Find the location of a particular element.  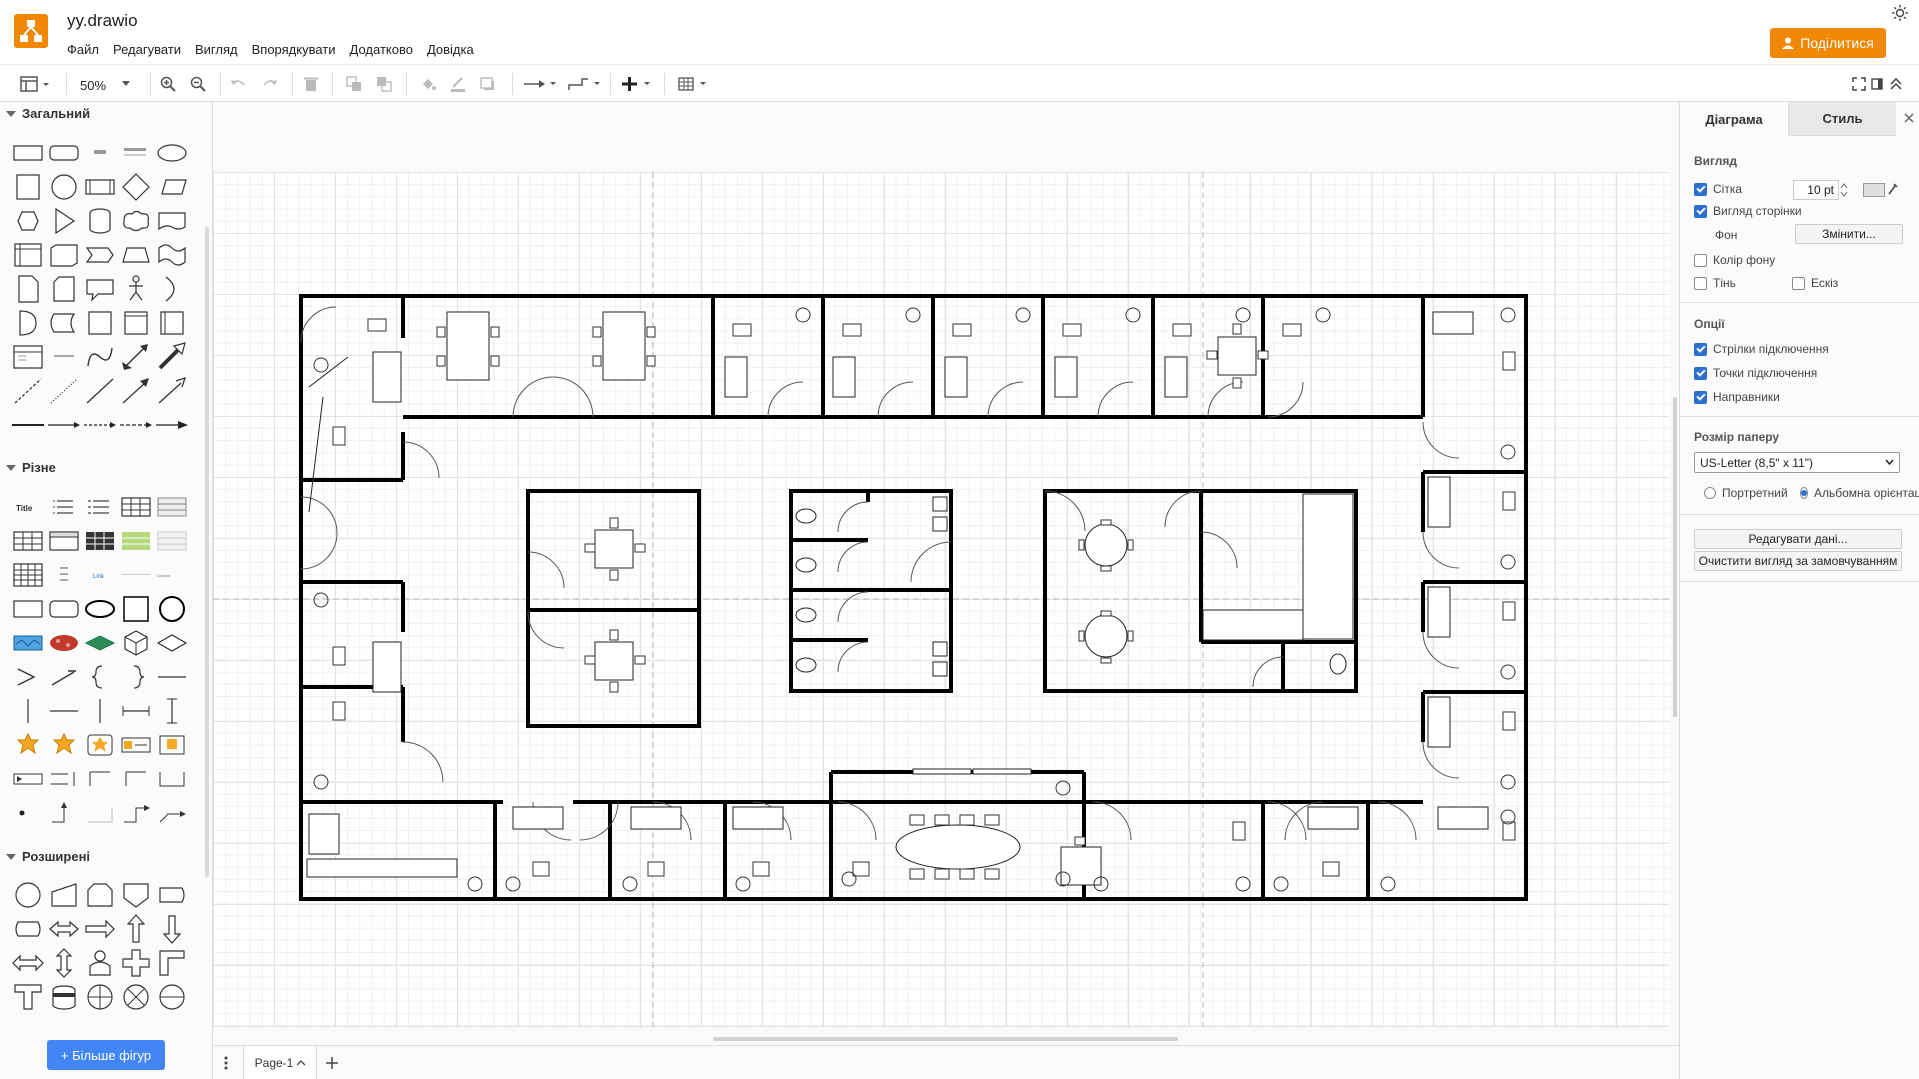

connection-arrows-option: Стрілки підключення is located at coordinates (1761, 349).